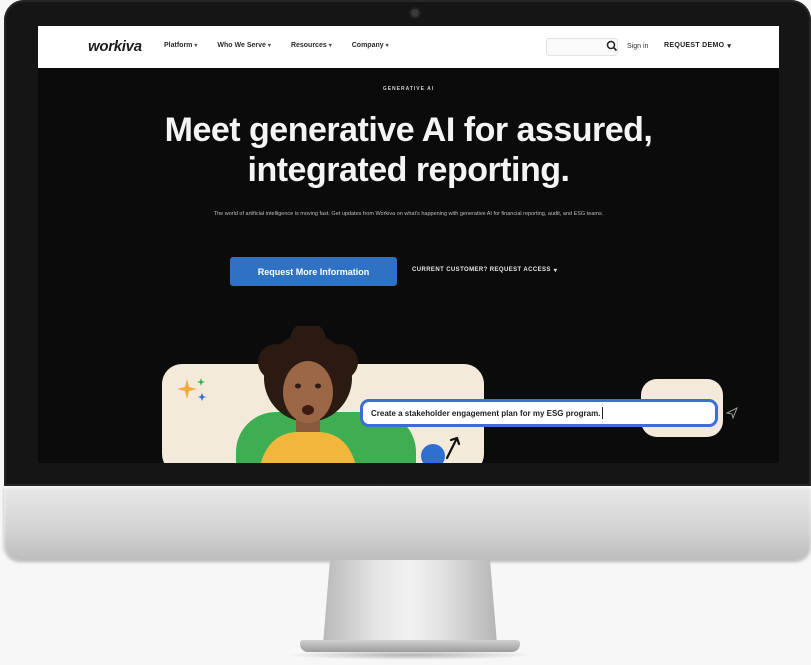  What do you see at coordinates (415, 13) in the screenshot?
I see `camera-dot` at bounding box center [415, 13].